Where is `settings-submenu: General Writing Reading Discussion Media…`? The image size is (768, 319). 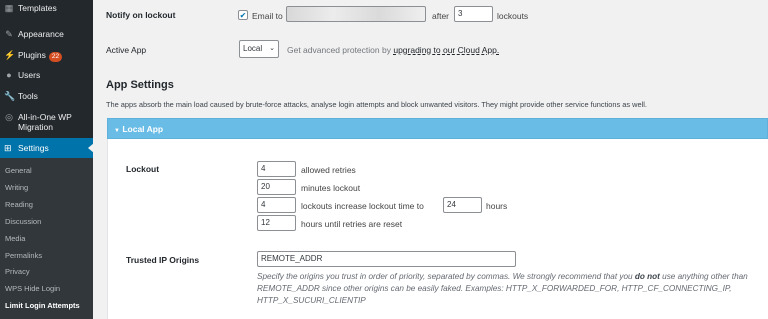 settings-submenu: General Writing Reading Discussion Media… is located at coordinates (46, 238).